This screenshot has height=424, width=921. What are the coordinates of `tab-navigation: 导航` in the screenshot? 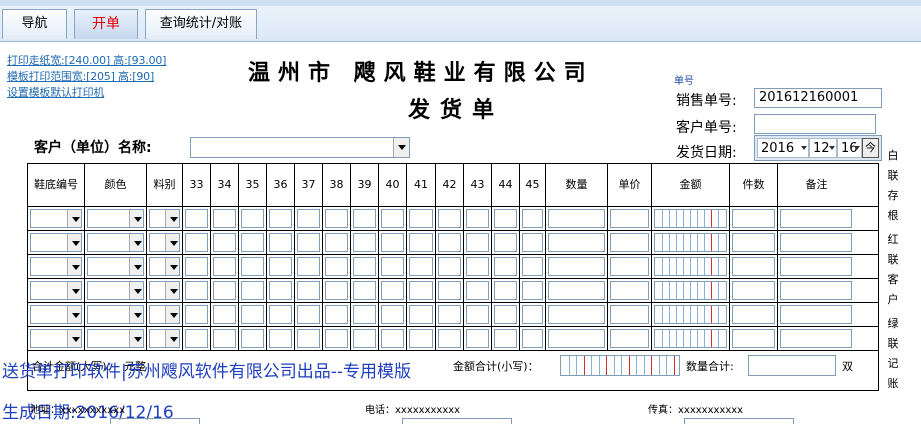 It's located at (34, 24).